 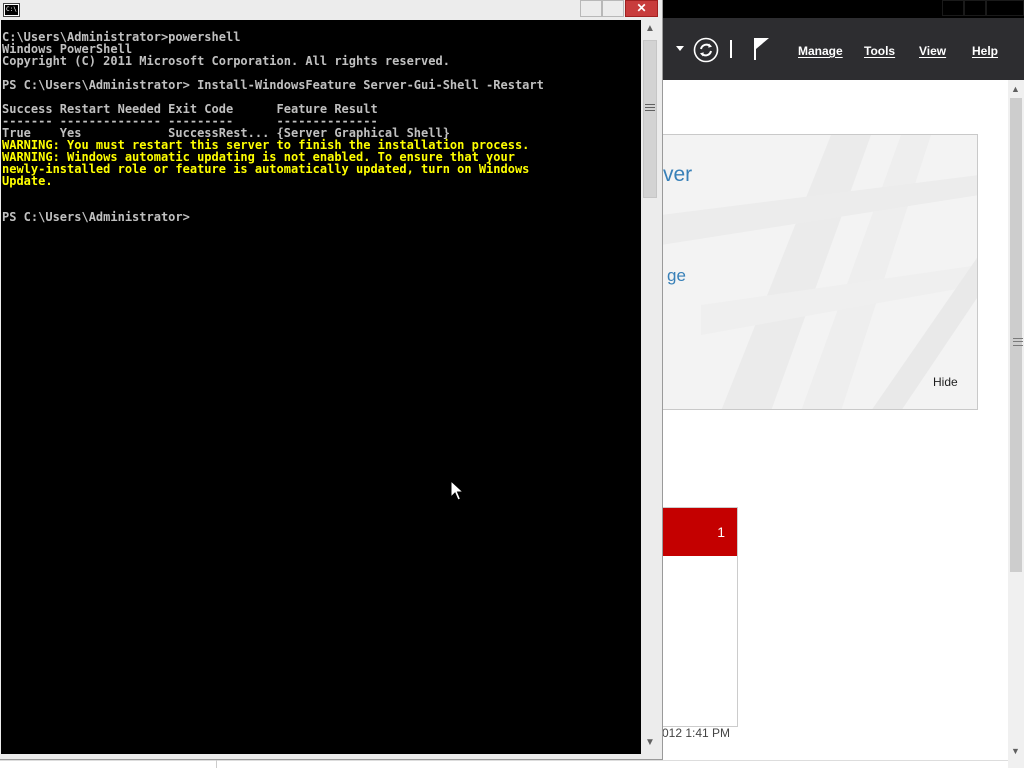 What do you see at coordinates (975, 8) in the screenshot?
I see `sm-maximize-button` at bounding box center [975, 8].